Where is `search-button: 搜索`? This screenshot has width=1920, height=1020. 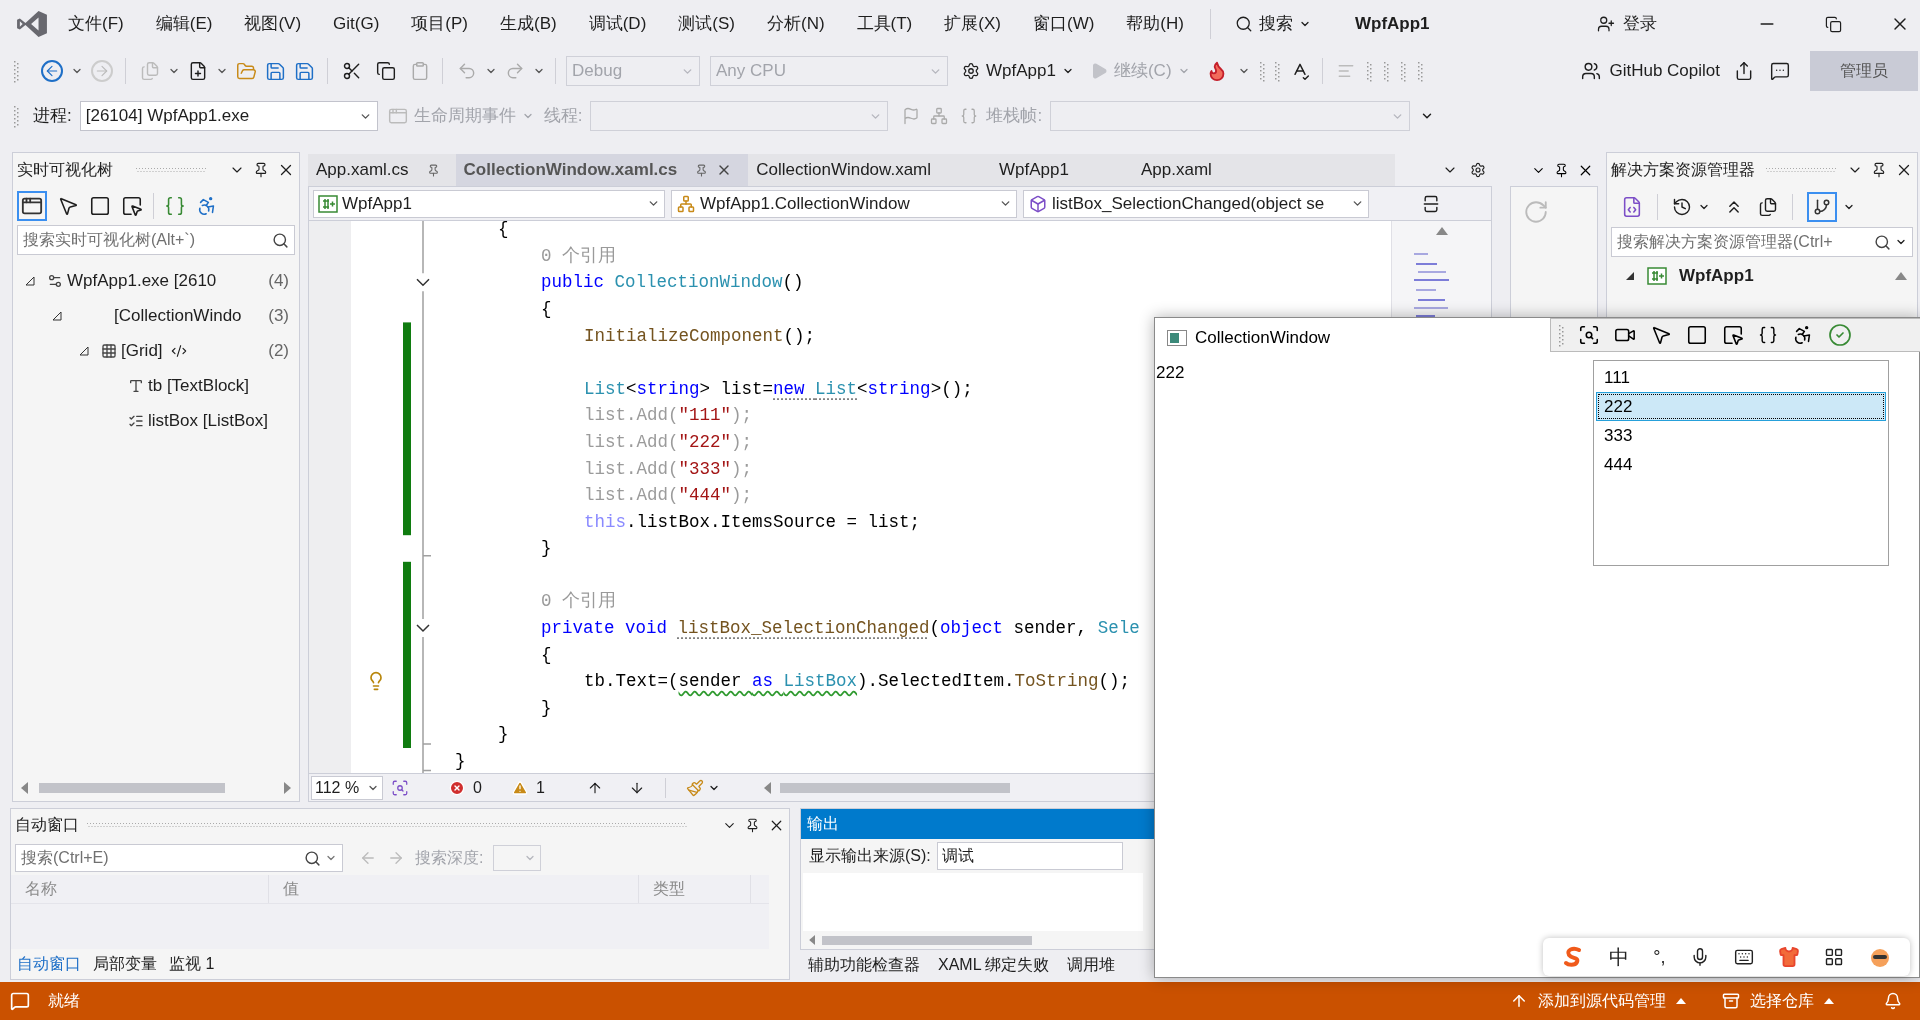
search-button: 搜索 is located at coordinates (1272, 24).